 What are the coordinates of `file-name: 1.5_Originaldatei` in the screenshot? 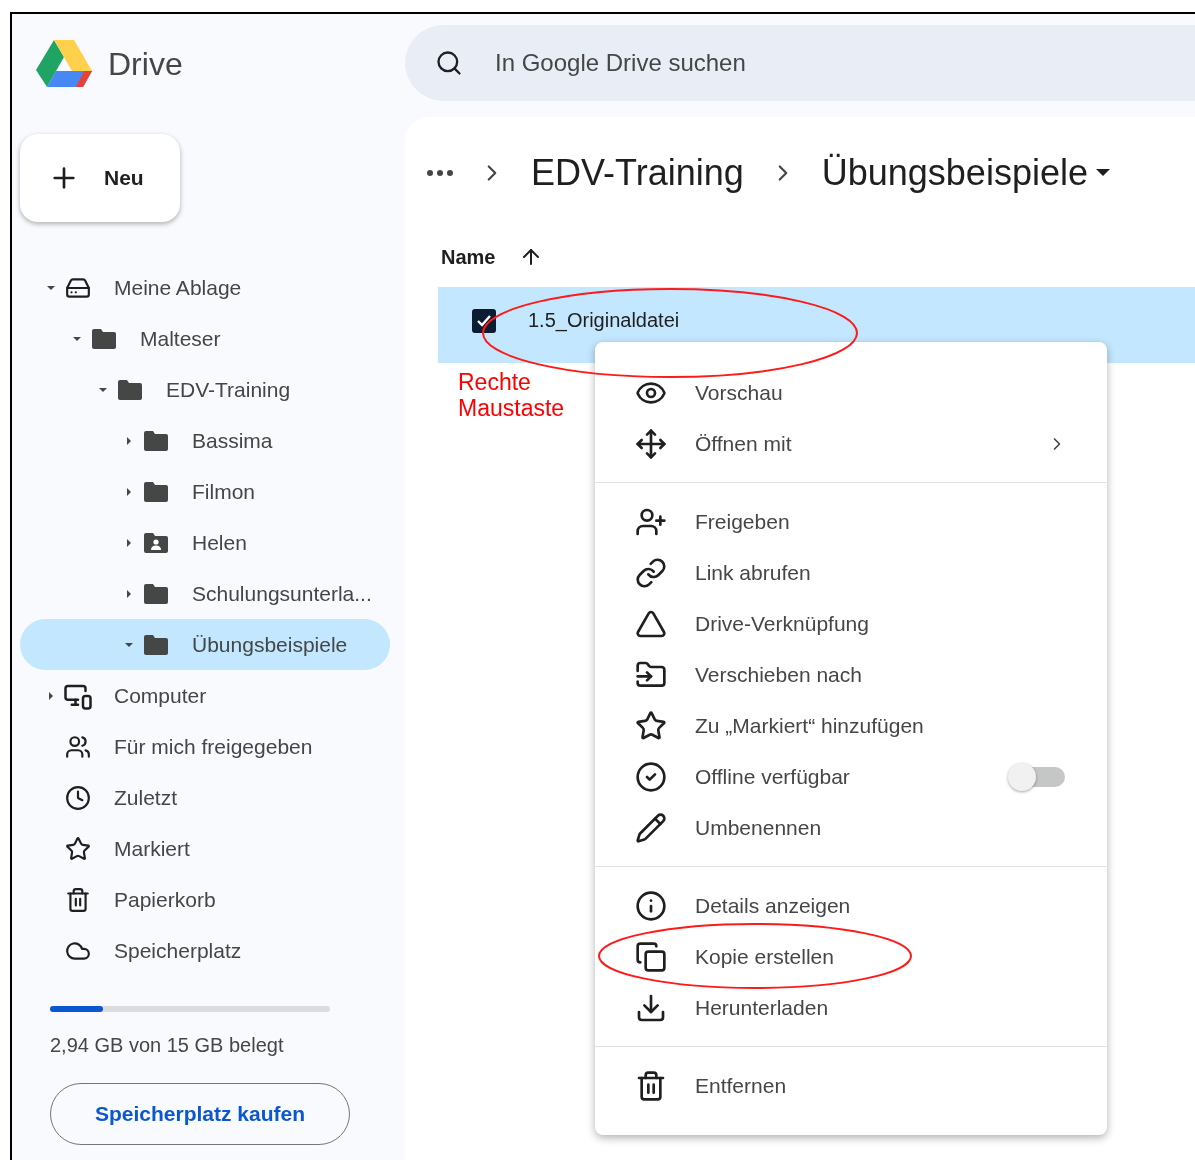 It's located at (604, 320).